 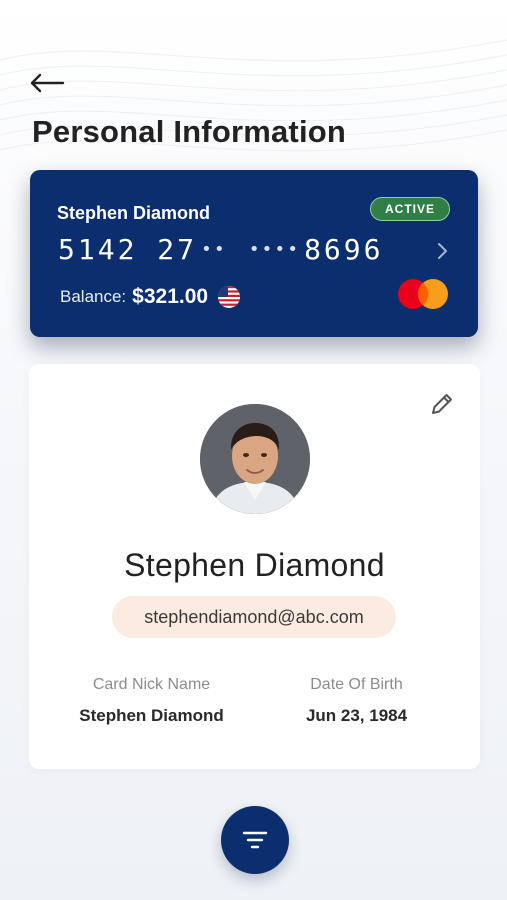 What do you see at coordinates (423, 294) in the screenshot?
I see `mastercard-logo` at bounding box center [423, 294].